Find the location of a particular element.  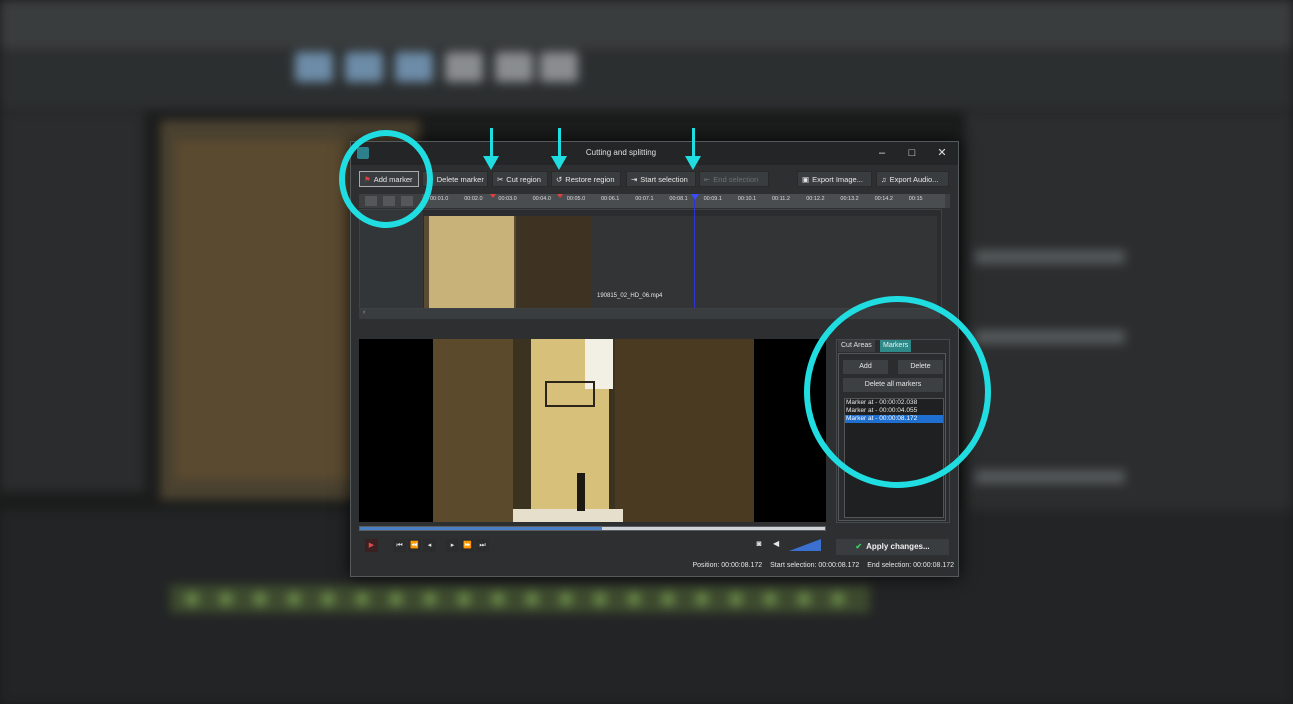

restore-icon: ↺ is located at coordinates (559, 179).